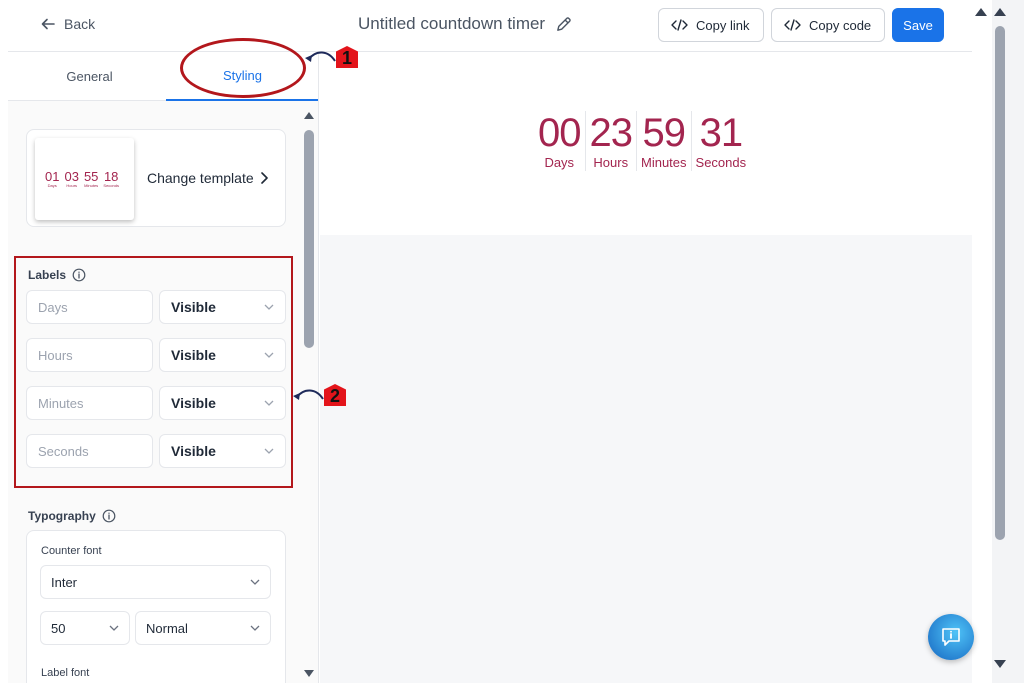 The image size is (1024, 683). I want to click on timer-label: Minutes, so click(664, 162).